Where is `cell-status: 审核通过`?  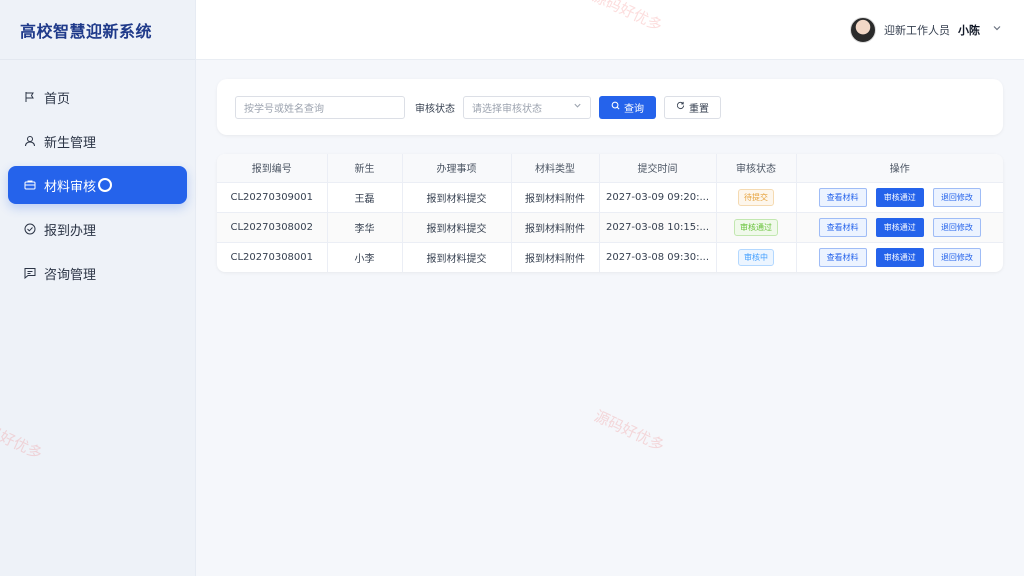
cell-status: 审核通过 is located at coordinates (756, 227).